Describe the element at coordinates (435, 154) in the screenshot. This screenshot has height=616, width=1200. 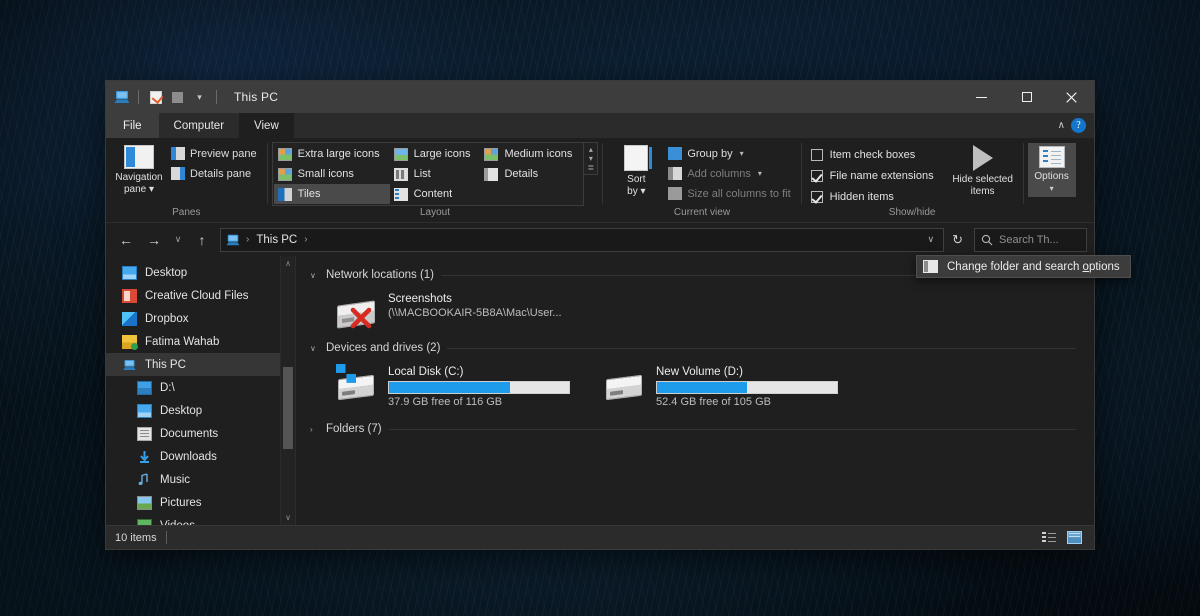
I see `layout-large-icons: Large icons` at that location.